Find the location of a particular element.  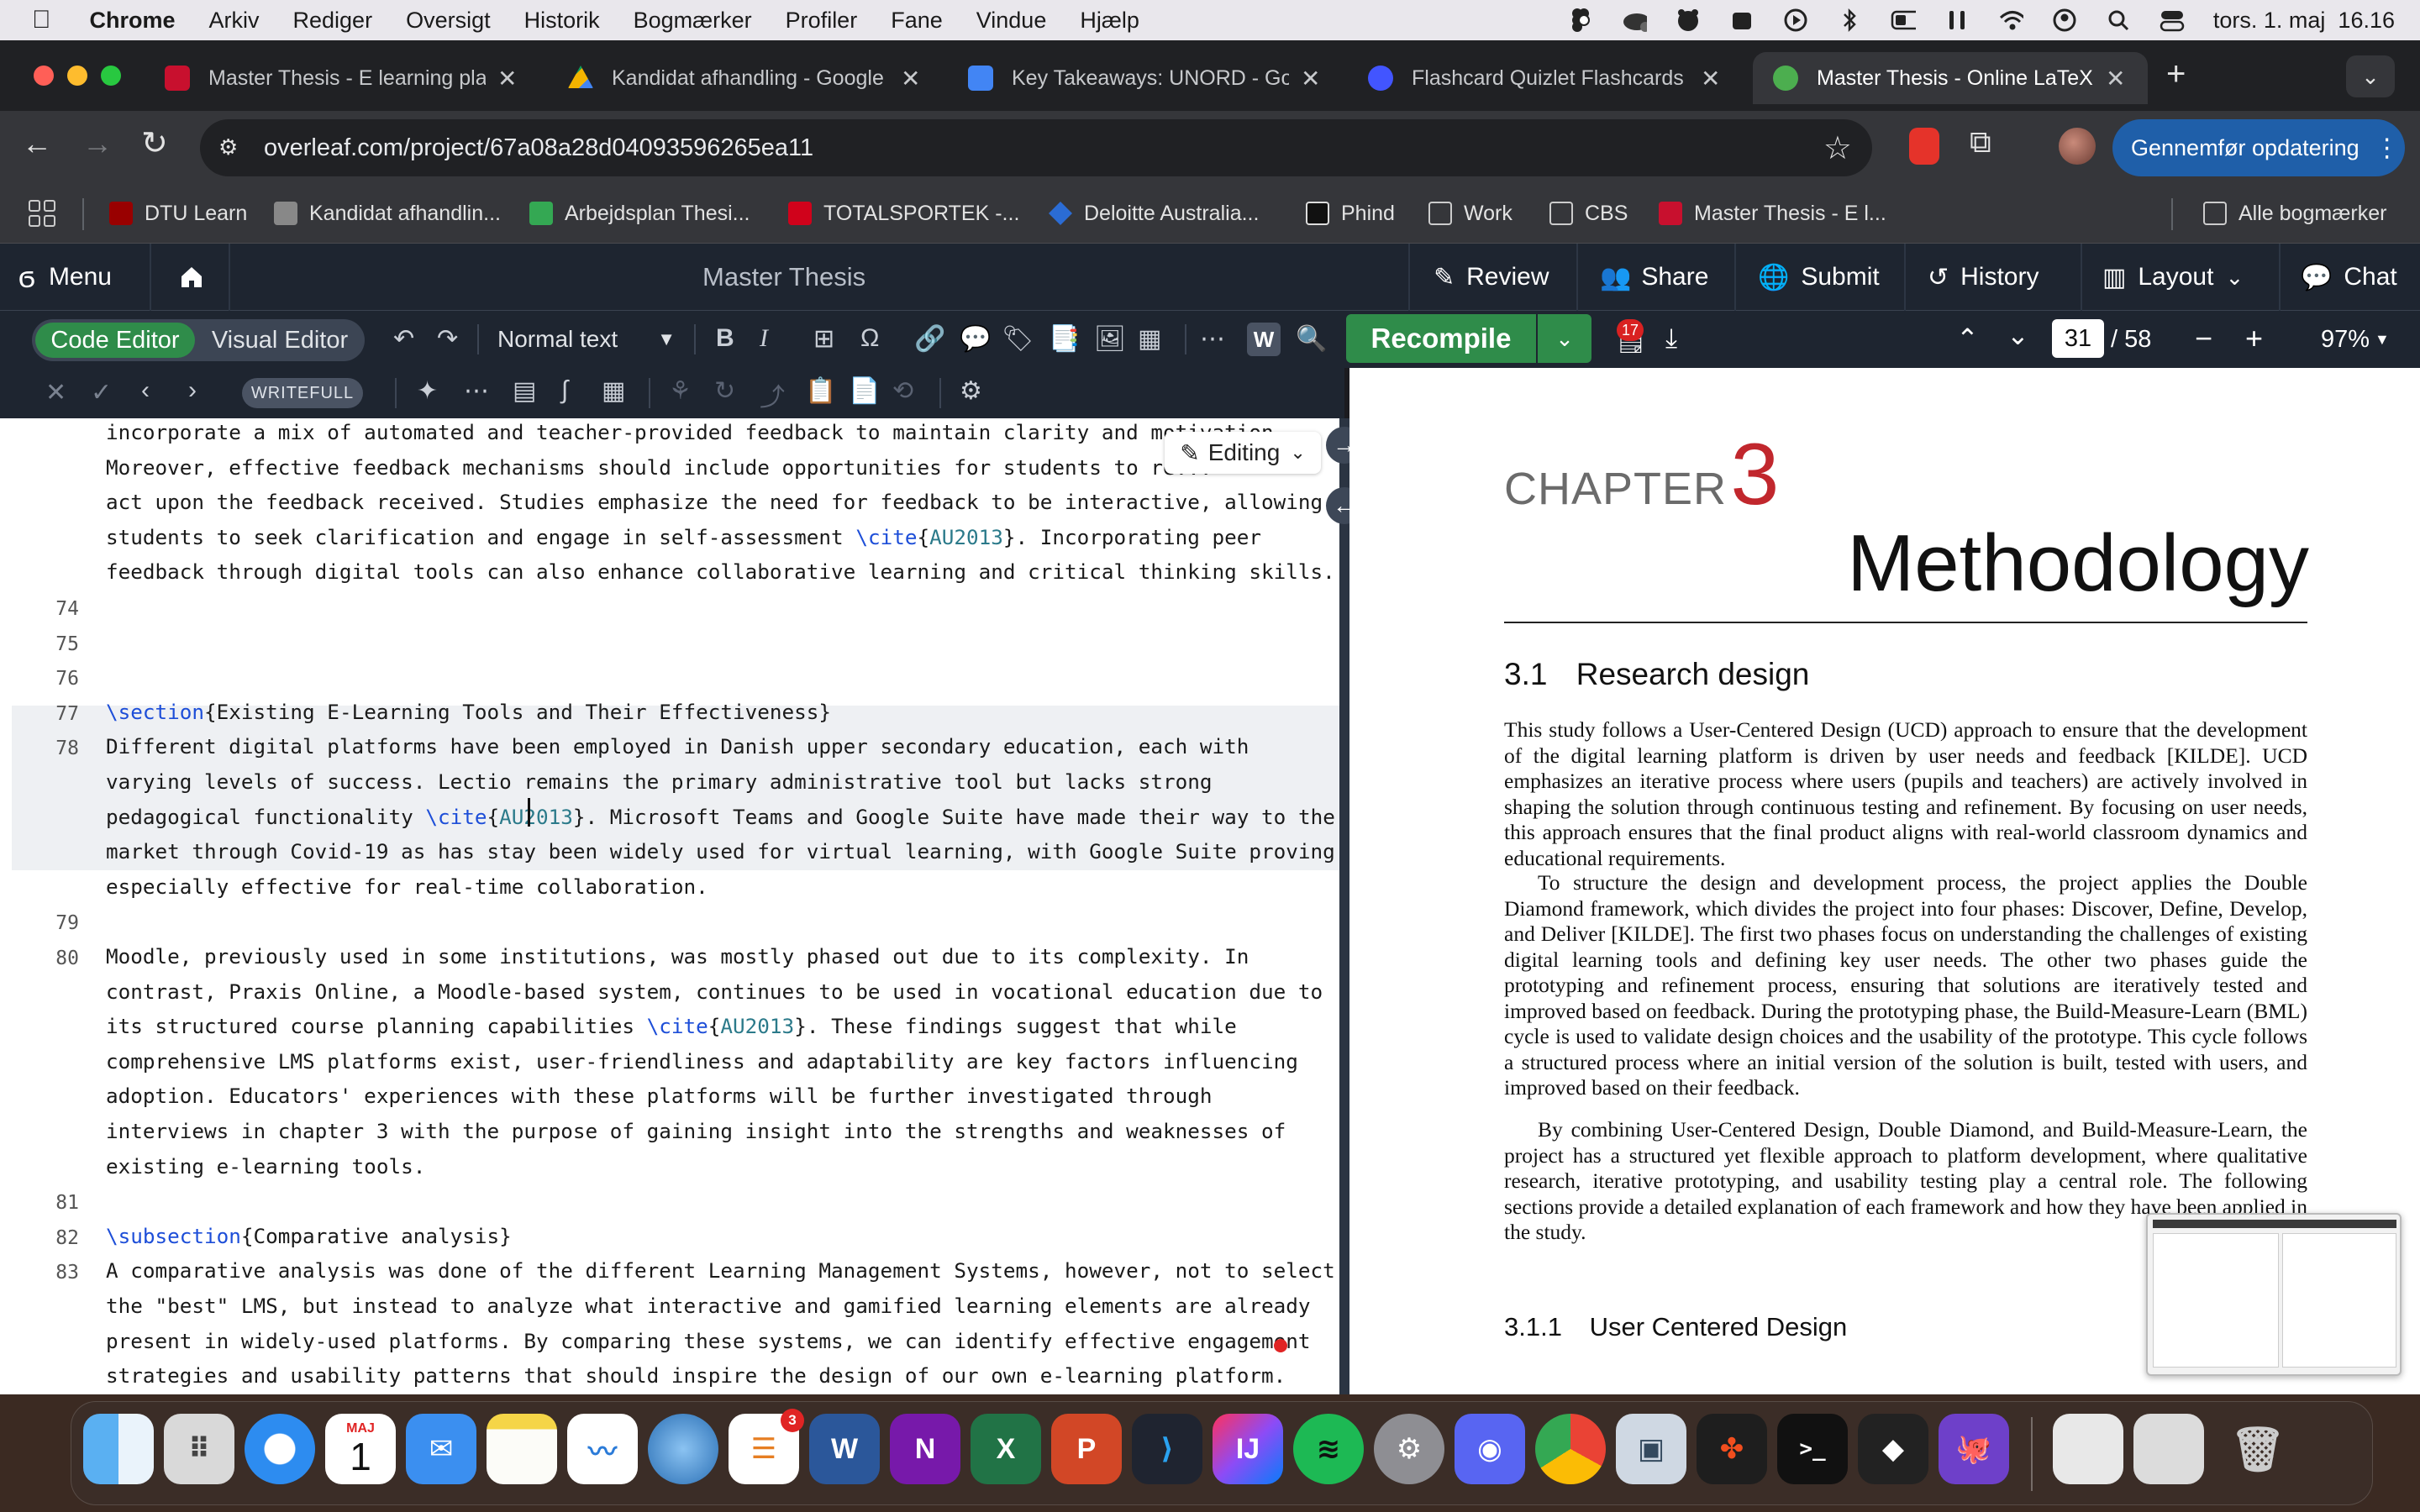

grid-icon: ▦ is located at coordinates (613, 391).